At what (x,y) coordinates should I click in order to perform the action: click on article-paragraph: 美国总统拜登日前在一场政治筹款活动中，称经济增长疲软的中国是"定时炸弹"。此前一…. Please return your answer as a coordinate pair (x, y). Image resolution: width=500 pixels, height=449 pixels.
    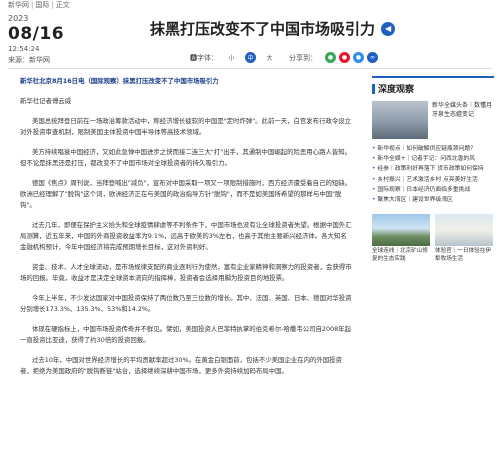
    Looking at the image, I should click on (186, 126).